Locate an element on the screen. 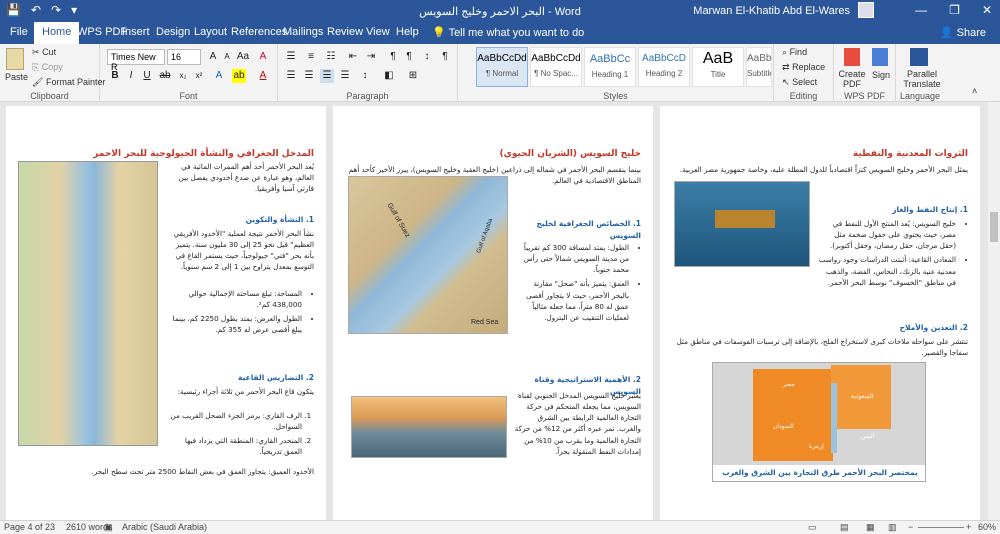 The image size is (1000, 534). align-left-icon: ☰ is located at coordinates (291, 76).